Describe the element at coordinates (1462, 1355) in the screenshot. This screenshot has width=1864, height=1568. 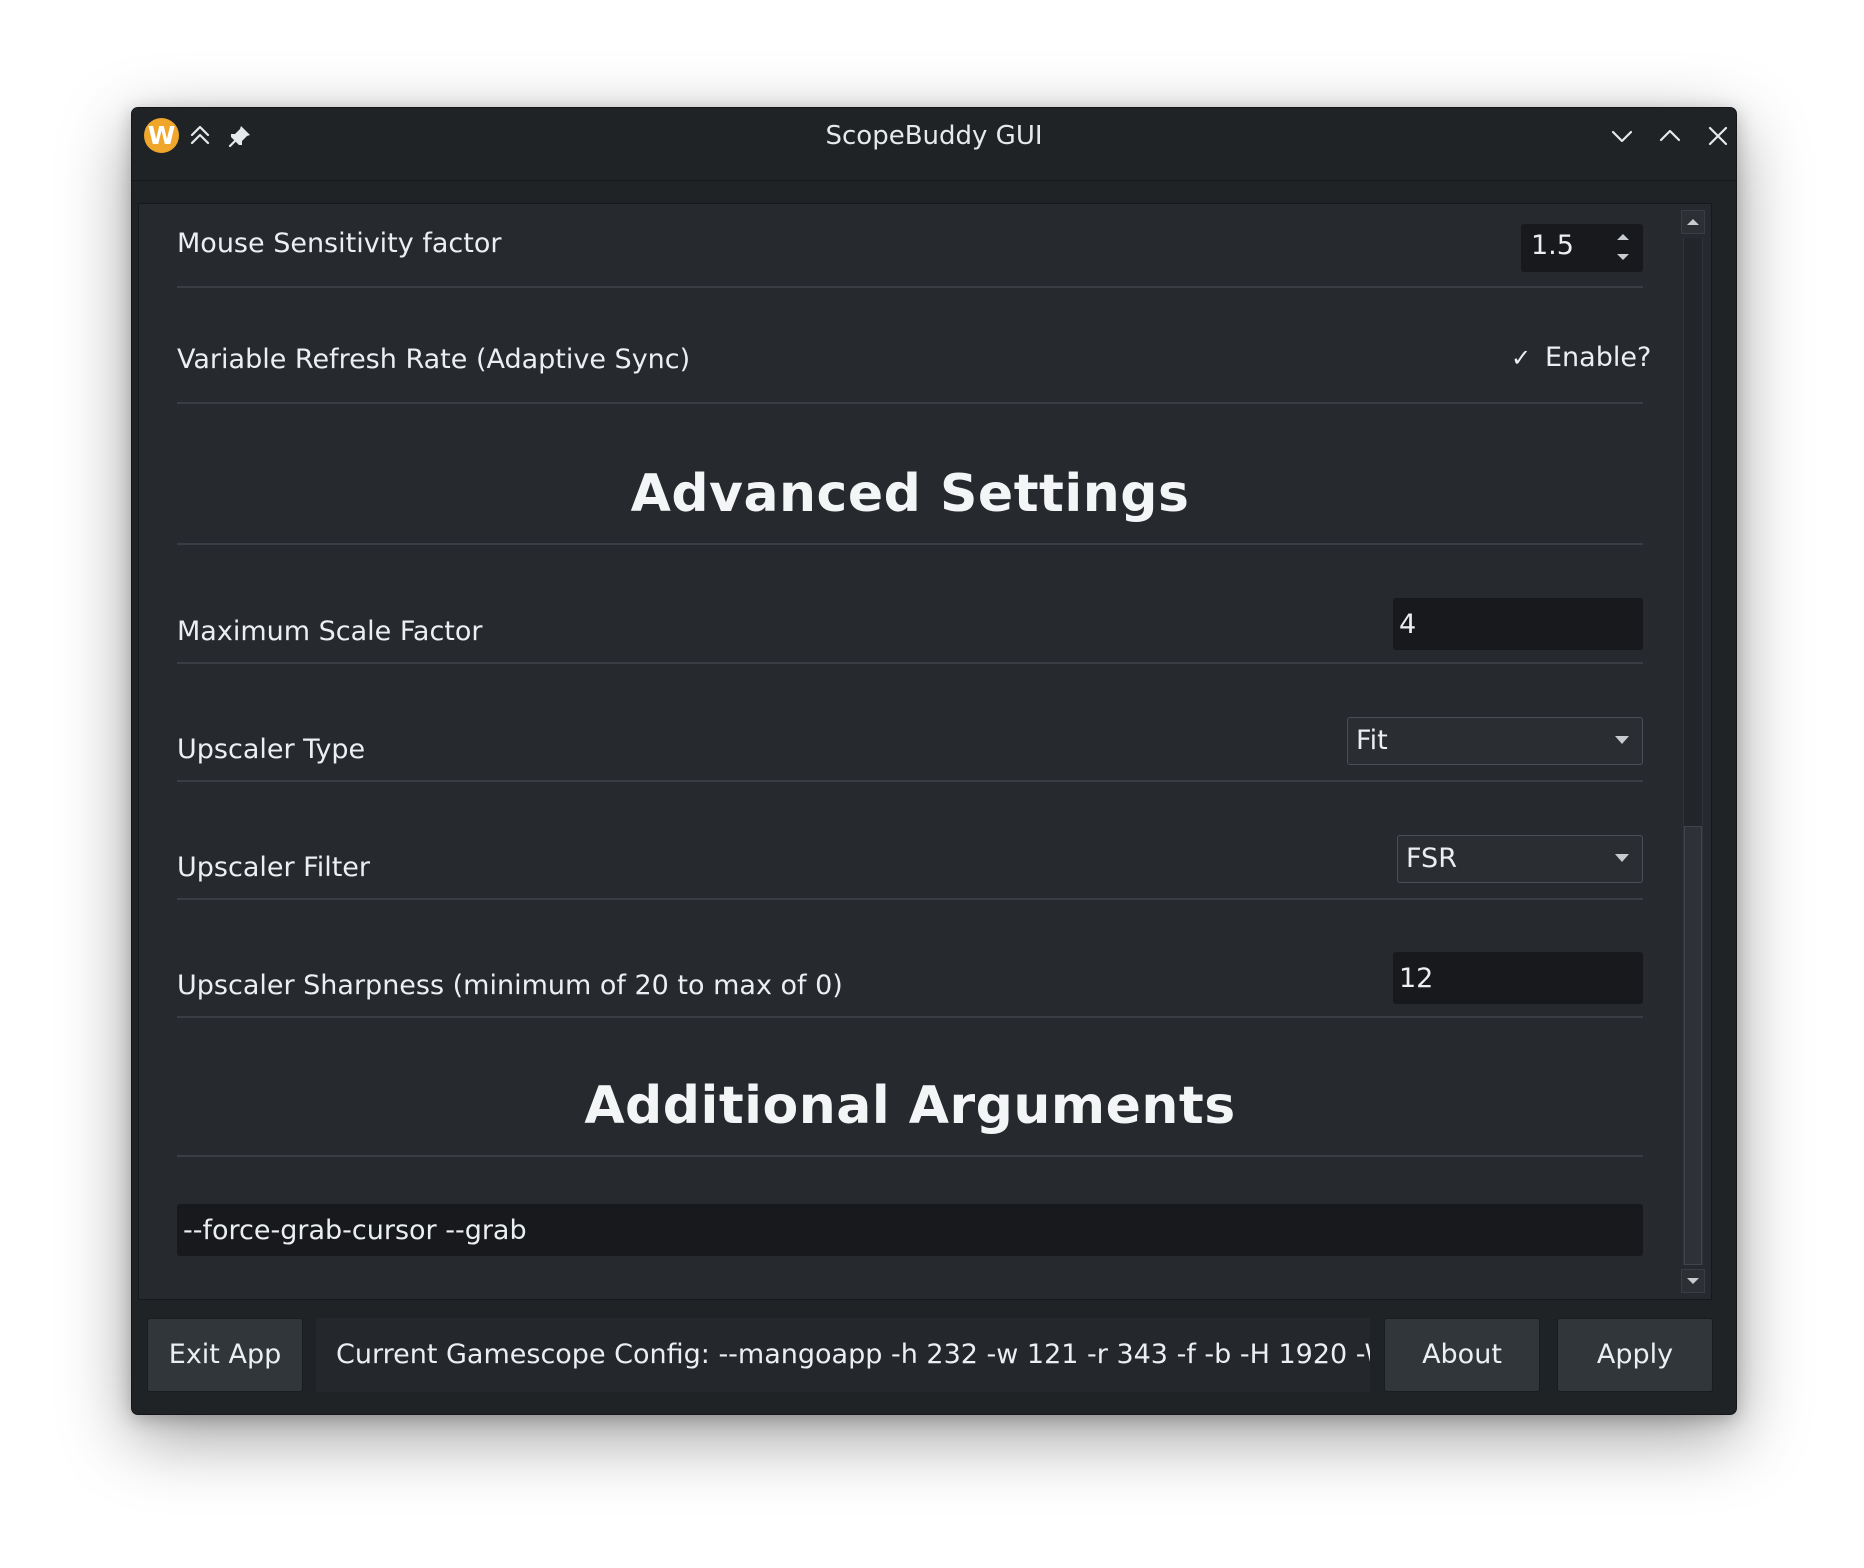
I see `about-button: About` at that location.